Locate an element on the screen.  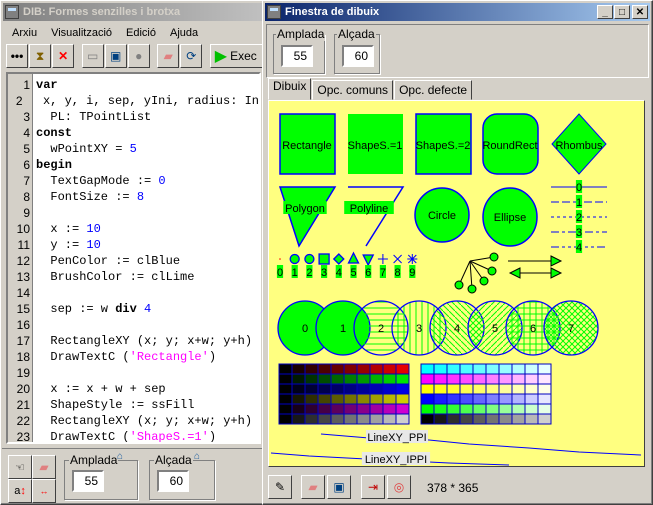
width-button: ↔ is located at coordinates (44, 491).